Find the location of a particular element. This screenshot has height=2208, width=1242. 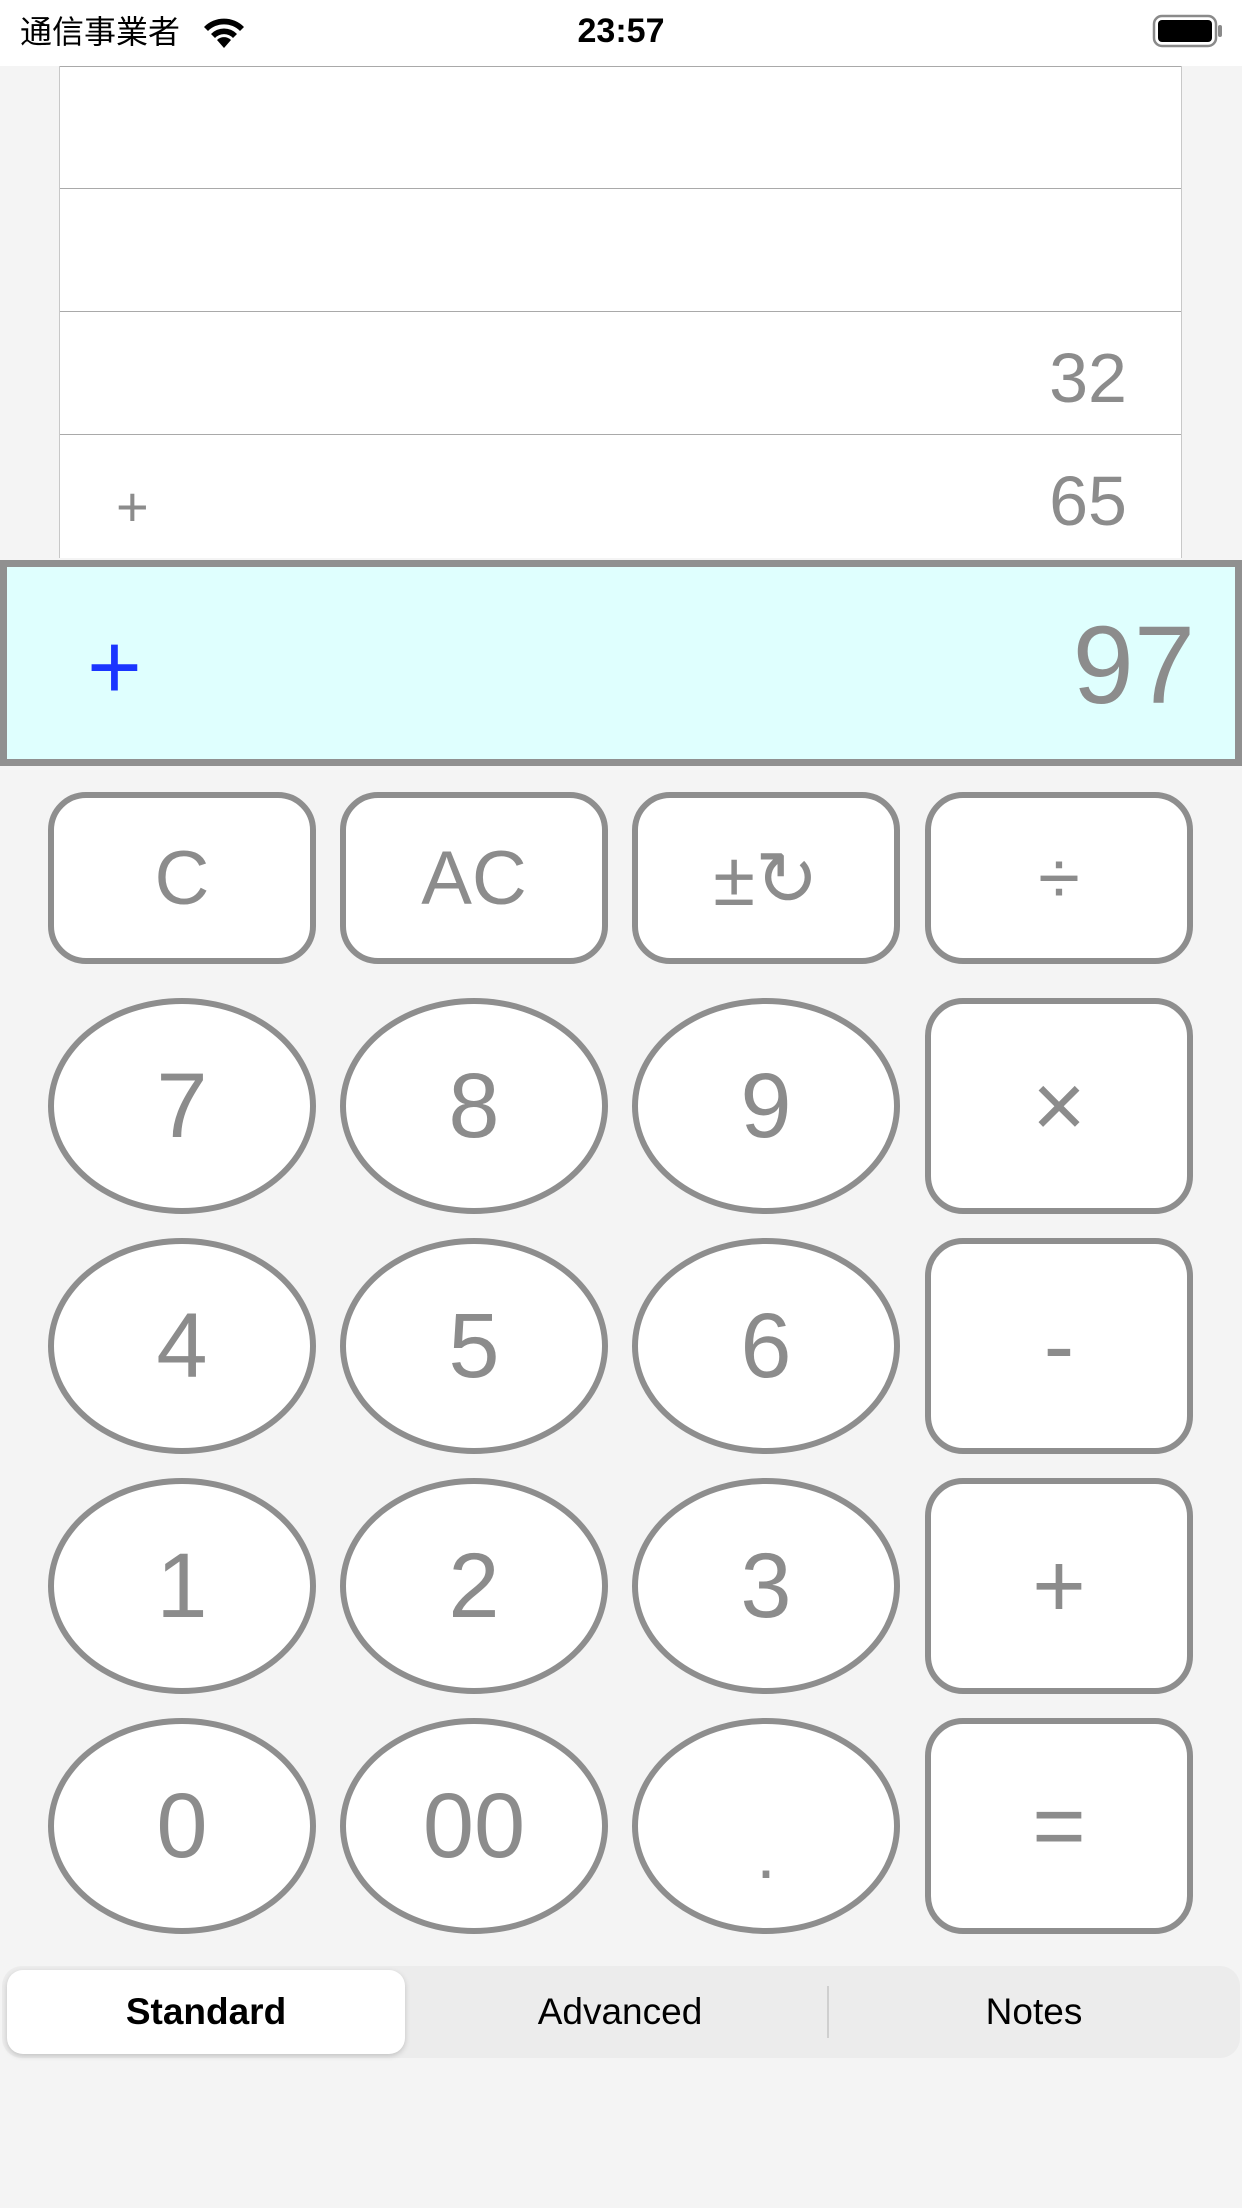

divide-button: ÷ is located at coordinates (1059, 878).